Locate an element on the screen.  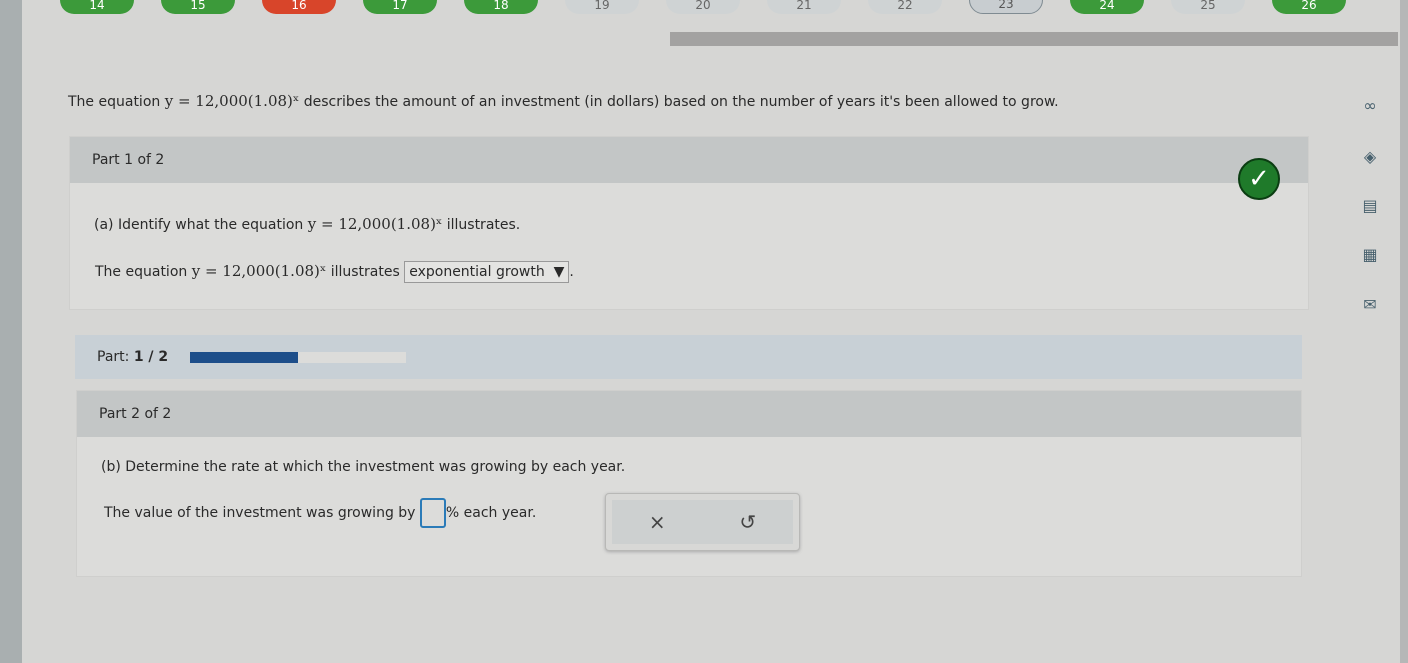
answer-tools: × ↺ is located at coordinates (702, 522).